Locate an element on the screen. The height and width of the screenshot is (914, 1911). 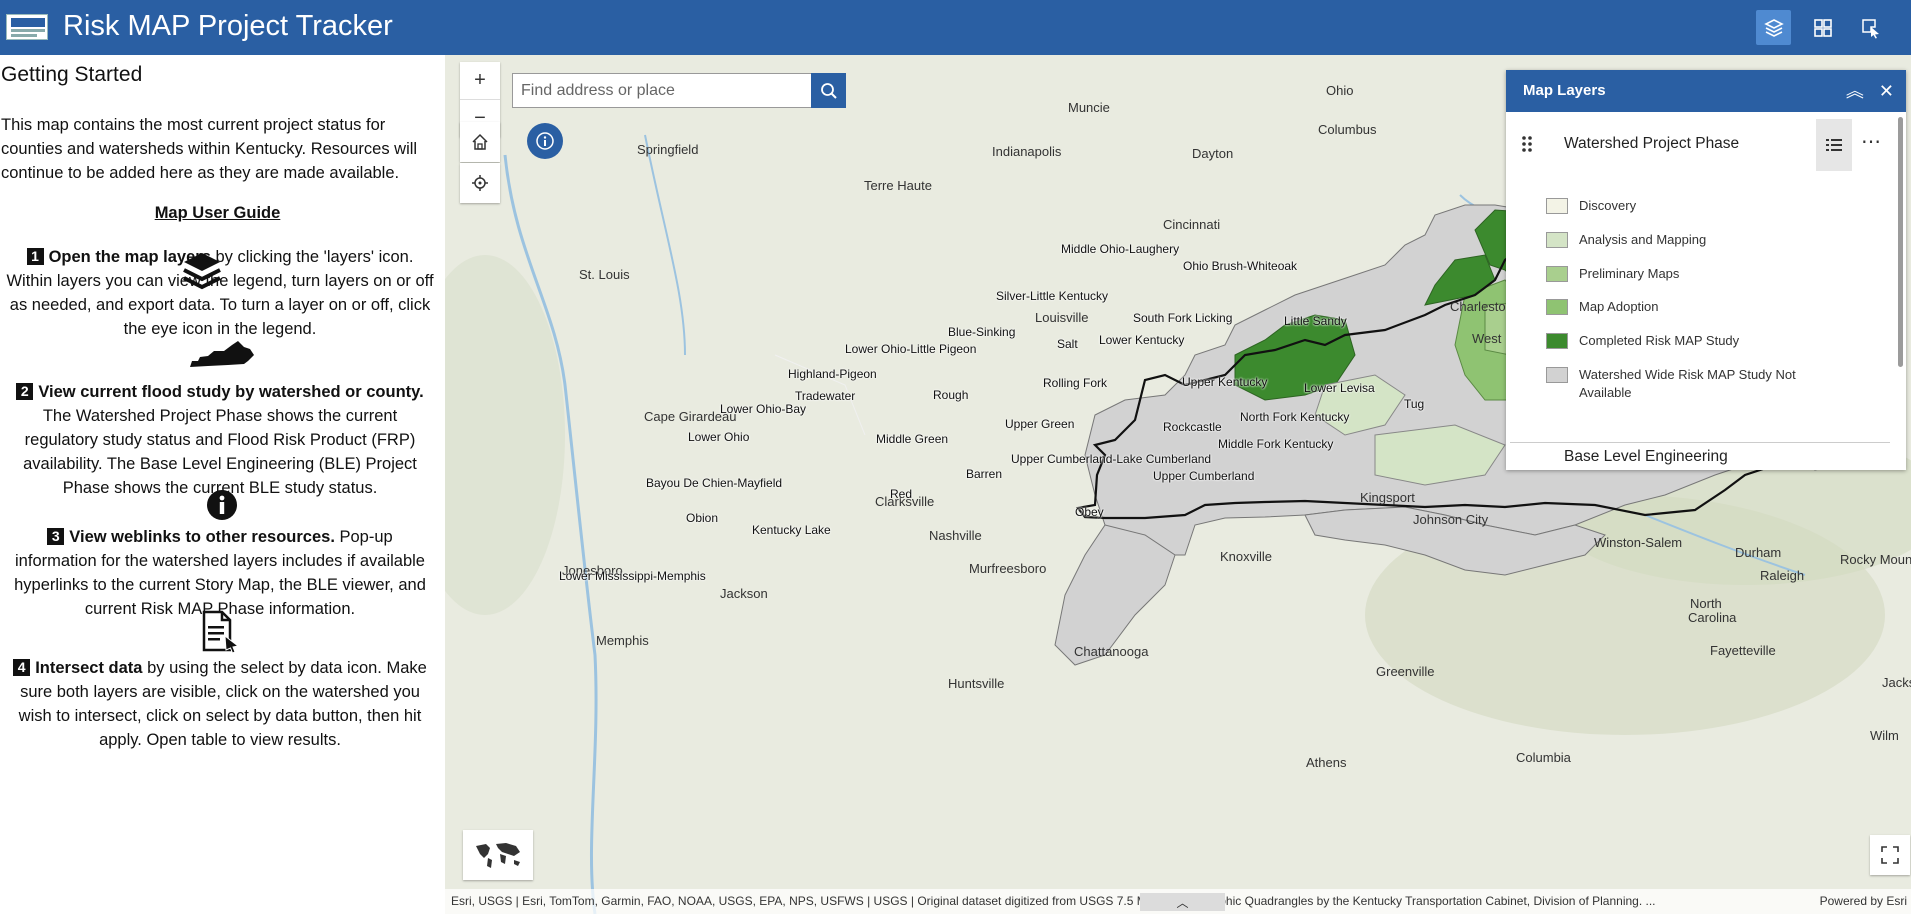
watershed-label: South Fork Licking is located at coordinates (1182, 318).